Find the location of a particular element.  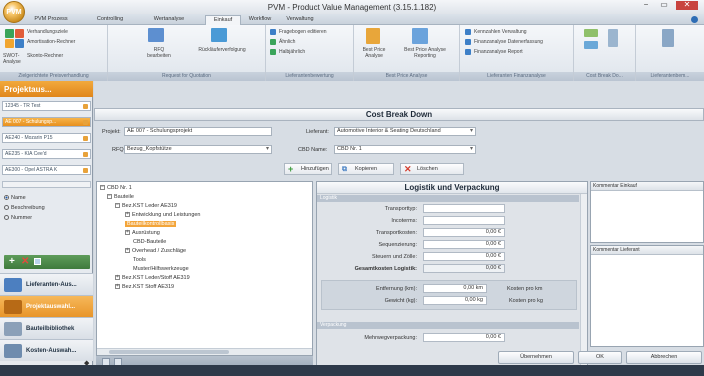

project-item: 12345 - TR Test is located at coordinates (46, 106).